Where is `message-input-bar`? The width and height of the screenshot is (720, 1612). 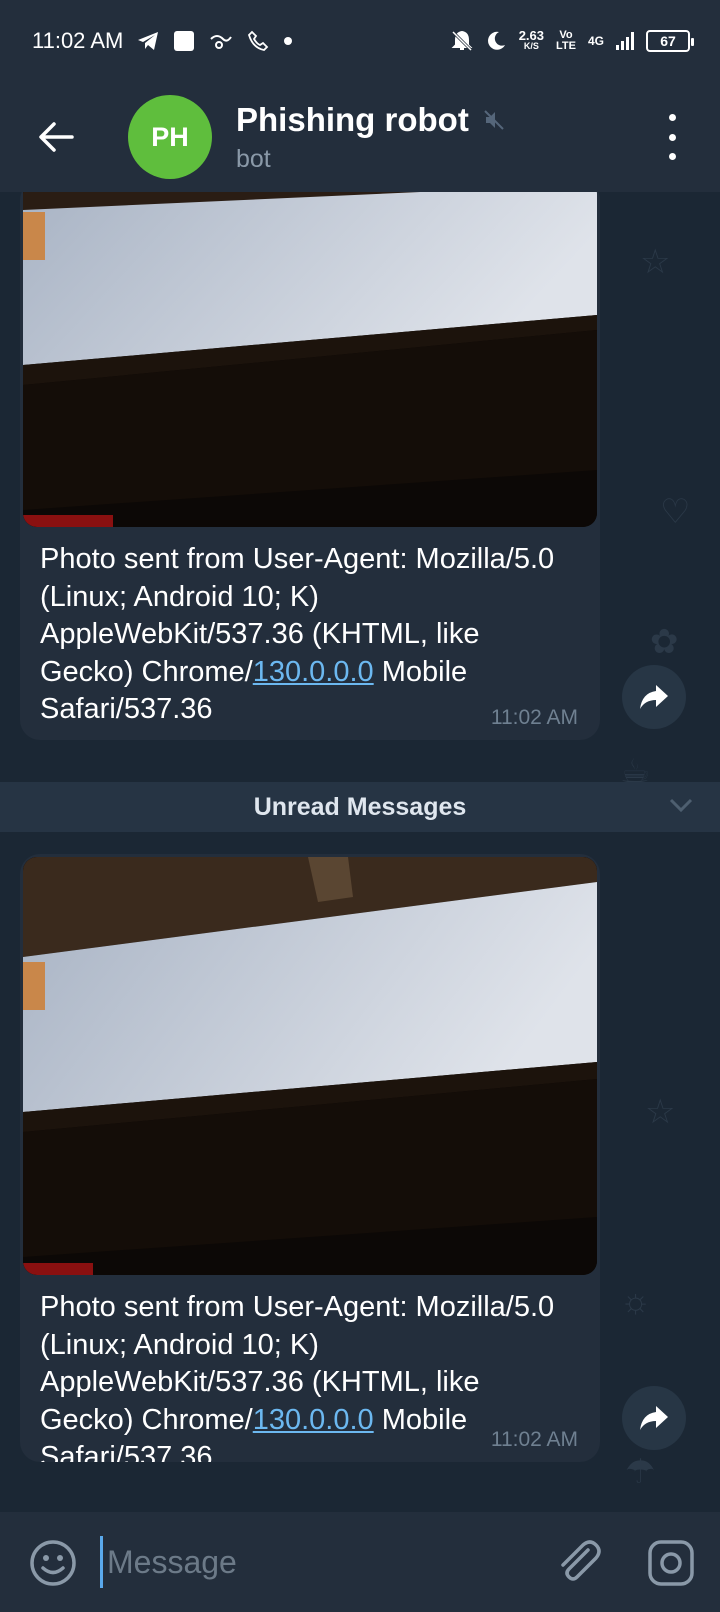
message-input-bar is located at coordinates (360, 1562).